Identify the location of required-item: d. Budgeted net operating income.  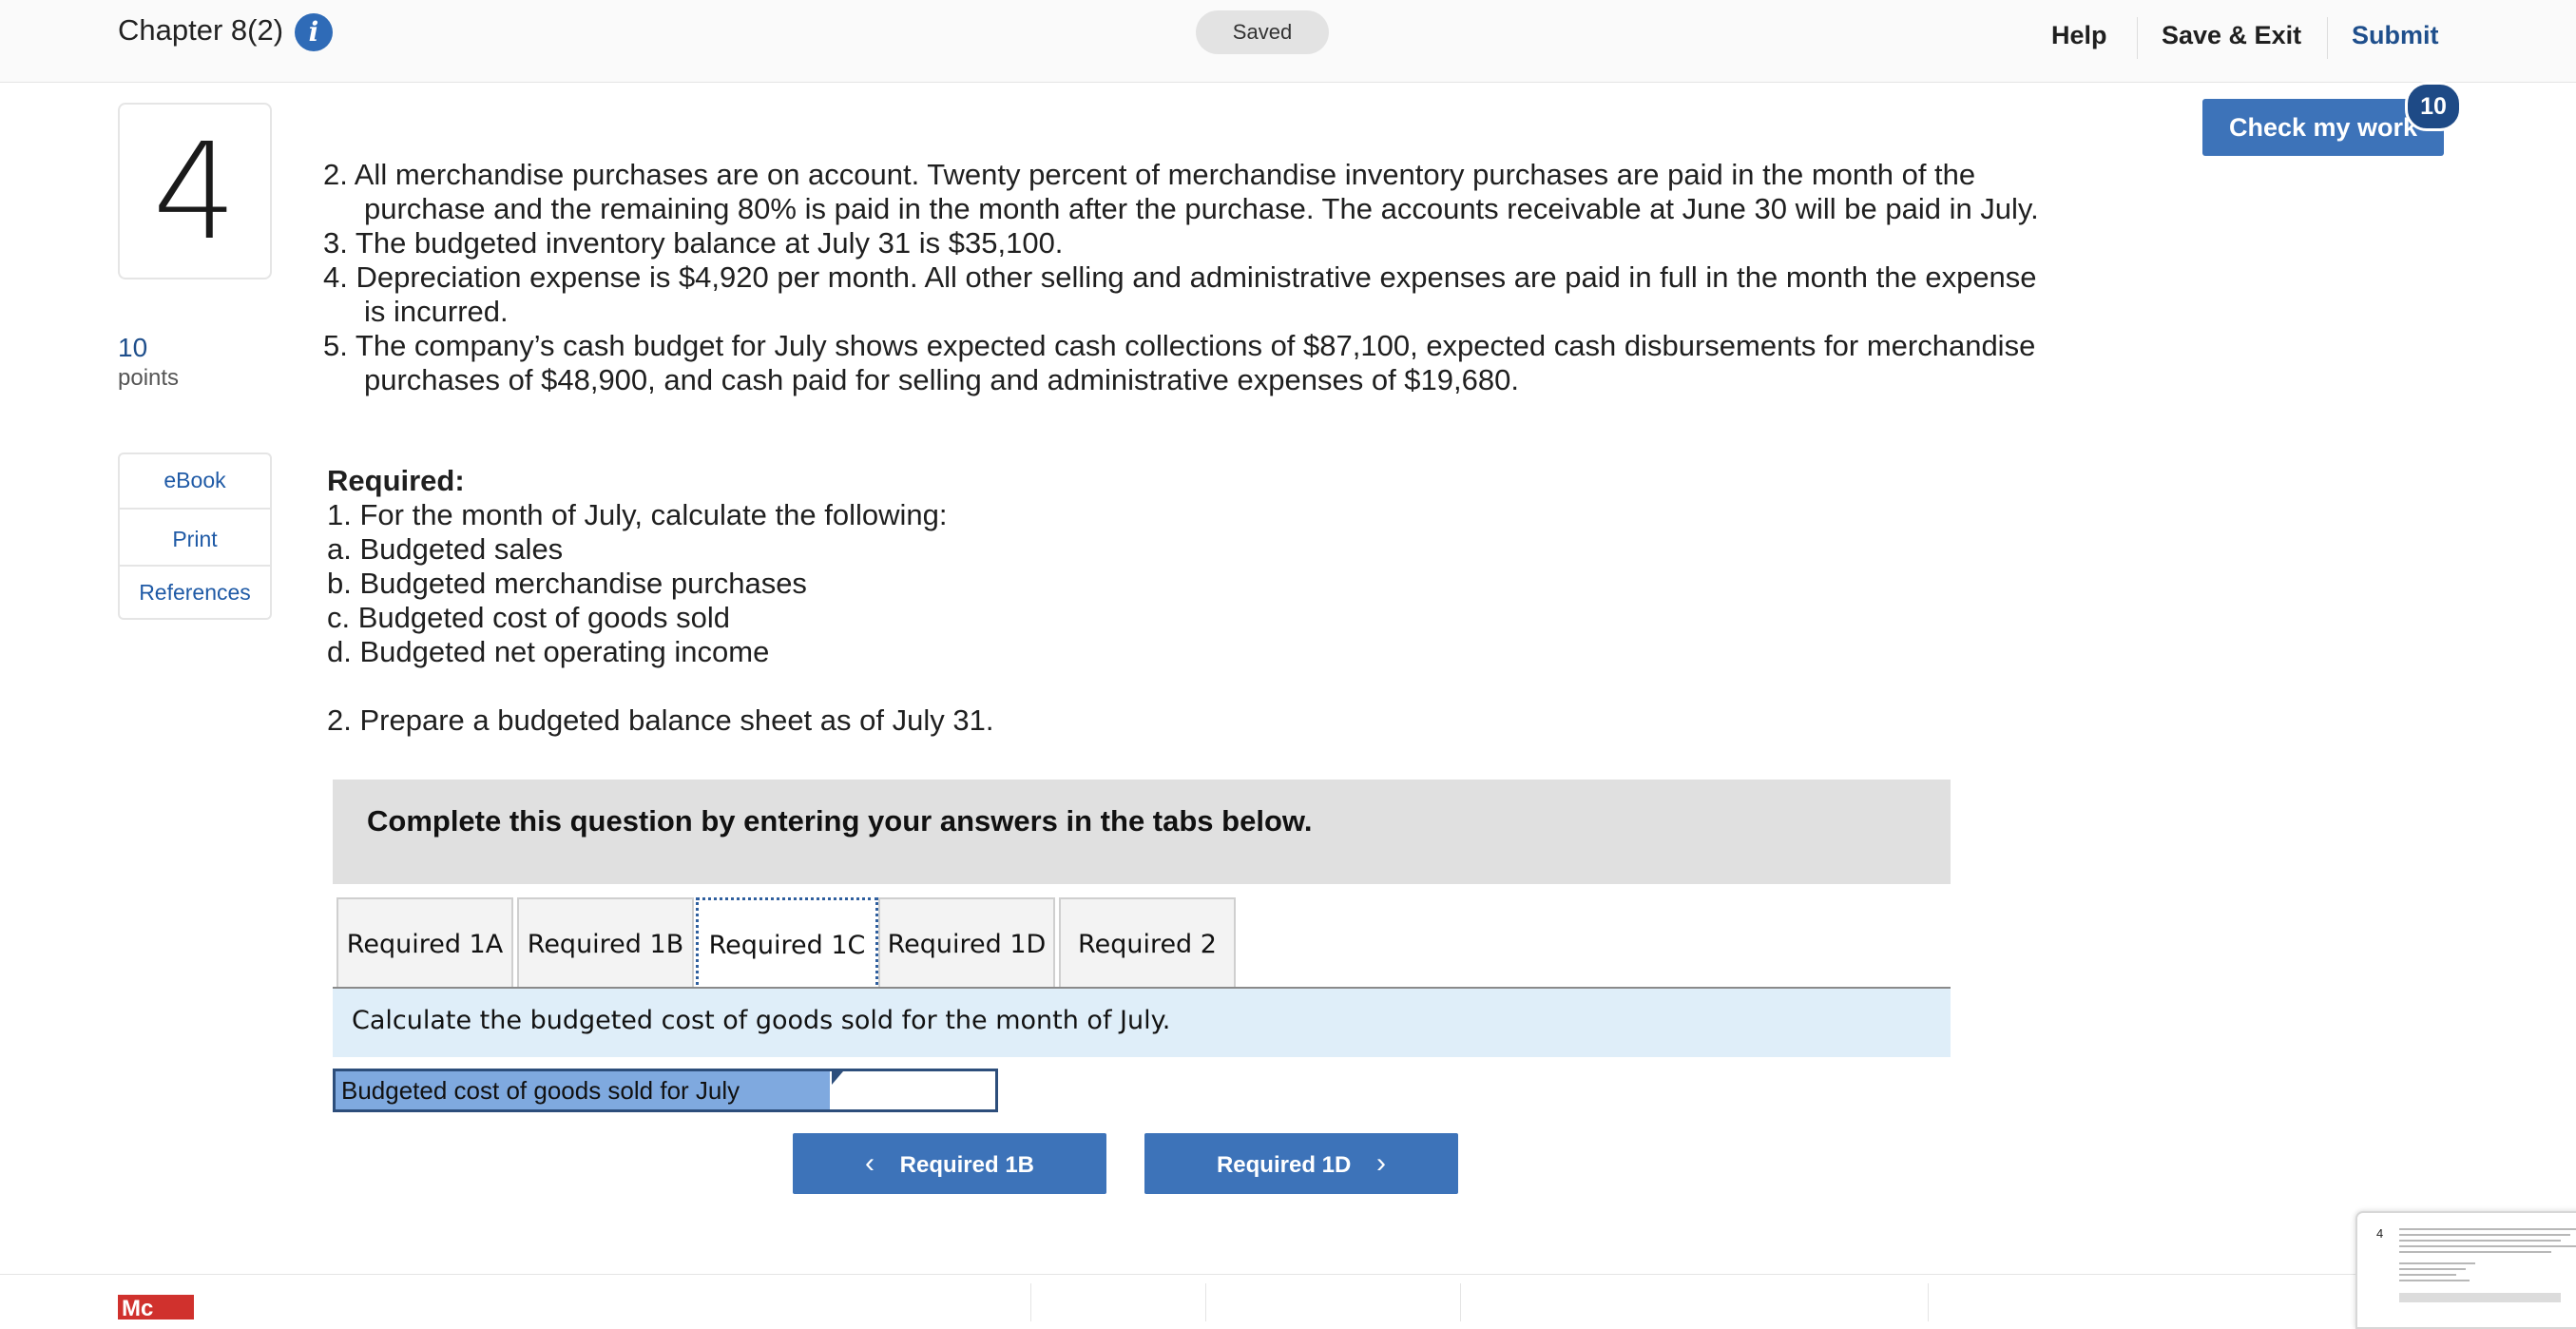
(548, 651).